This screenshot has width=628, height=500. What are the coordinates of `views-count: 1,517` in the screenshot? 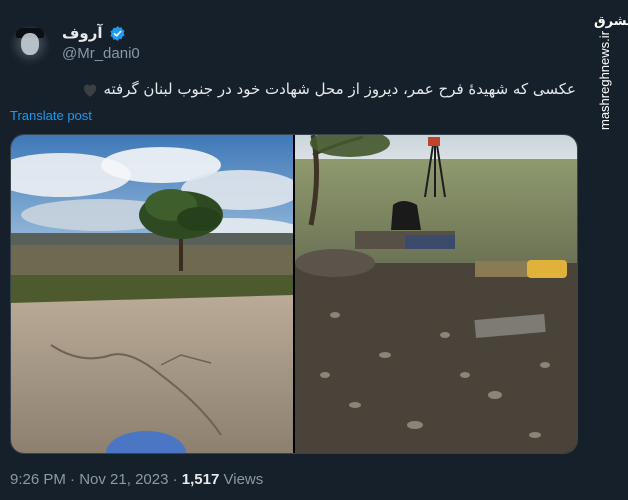 It's located at (200, 479).